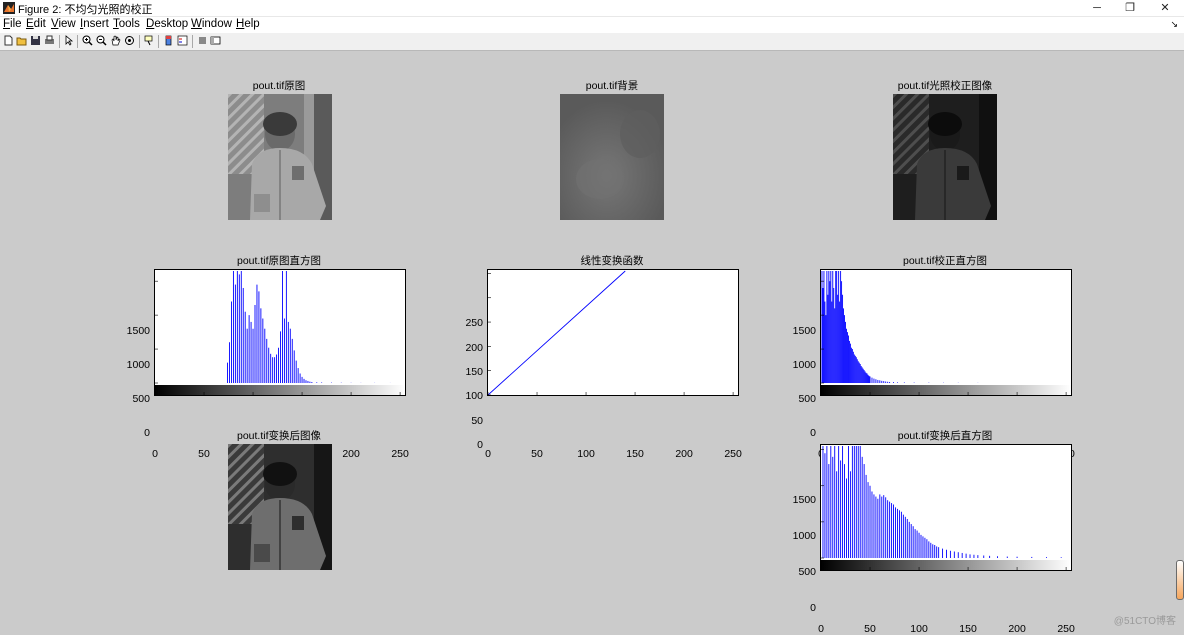 This screenshot has width=1184, height=635. What do you see at coordinates (126, 24) in the screenshot?
I see `menu-tools: Tools` at bounding box center [126, 24].